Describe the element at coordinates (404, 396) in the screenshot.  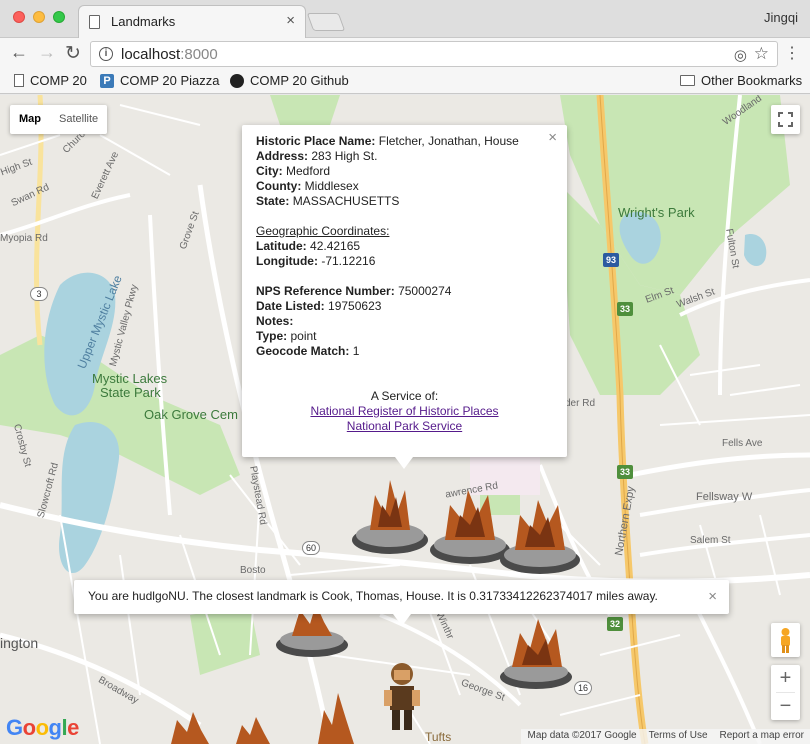
I see `service-of-text: A Service of:` at that location.